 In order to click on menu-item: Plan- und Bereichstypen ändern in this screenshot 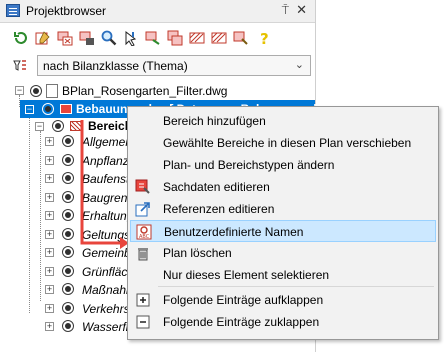, I will do `click(283, 165)`.